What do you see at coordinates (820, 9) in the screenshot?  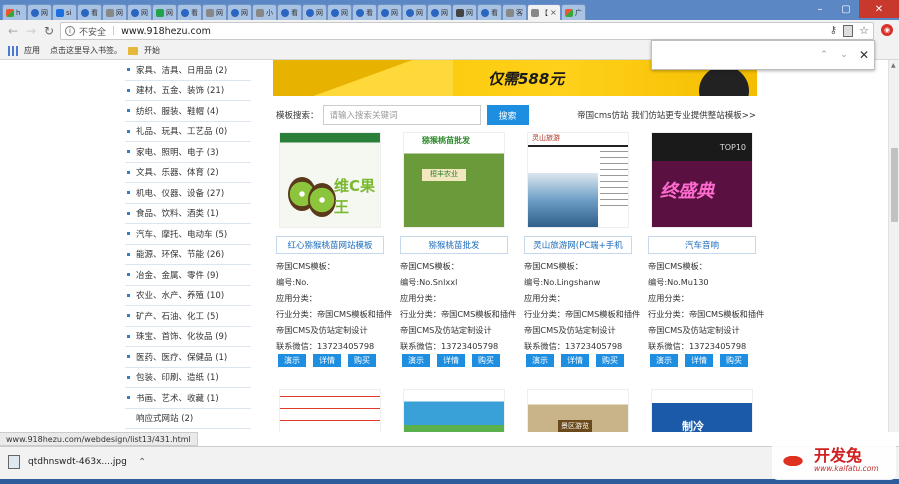 I see `minimize-icon: –` at bounding box center [820, 9].